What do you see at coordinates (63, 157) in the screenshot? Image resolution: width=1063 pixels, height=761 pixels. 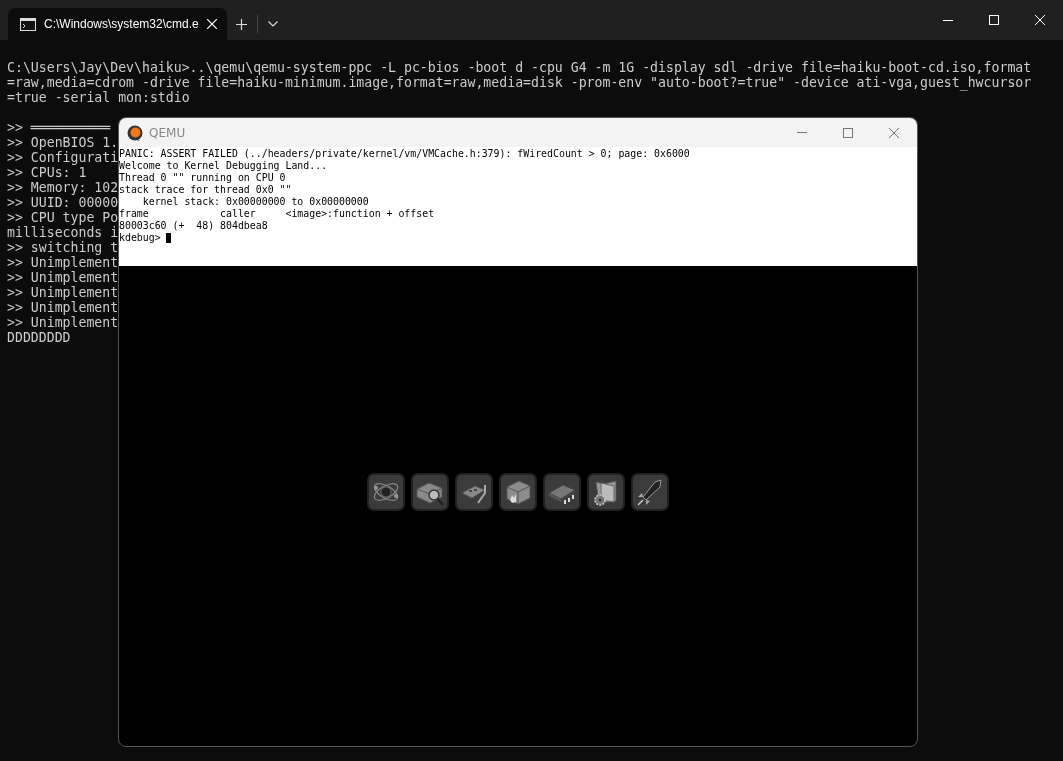 I see `terminal-line: >> Configurati` at bounding box center [63, 157].